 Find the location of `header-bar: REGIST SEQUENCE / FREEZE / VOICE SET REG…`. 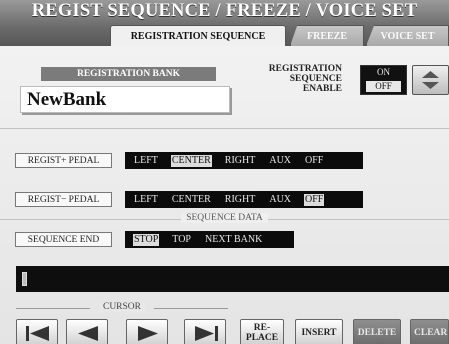

header-bar: REGIST SEQUENCE / FREEZE / VOICE SET REG… is located at coordinates (224, 23).